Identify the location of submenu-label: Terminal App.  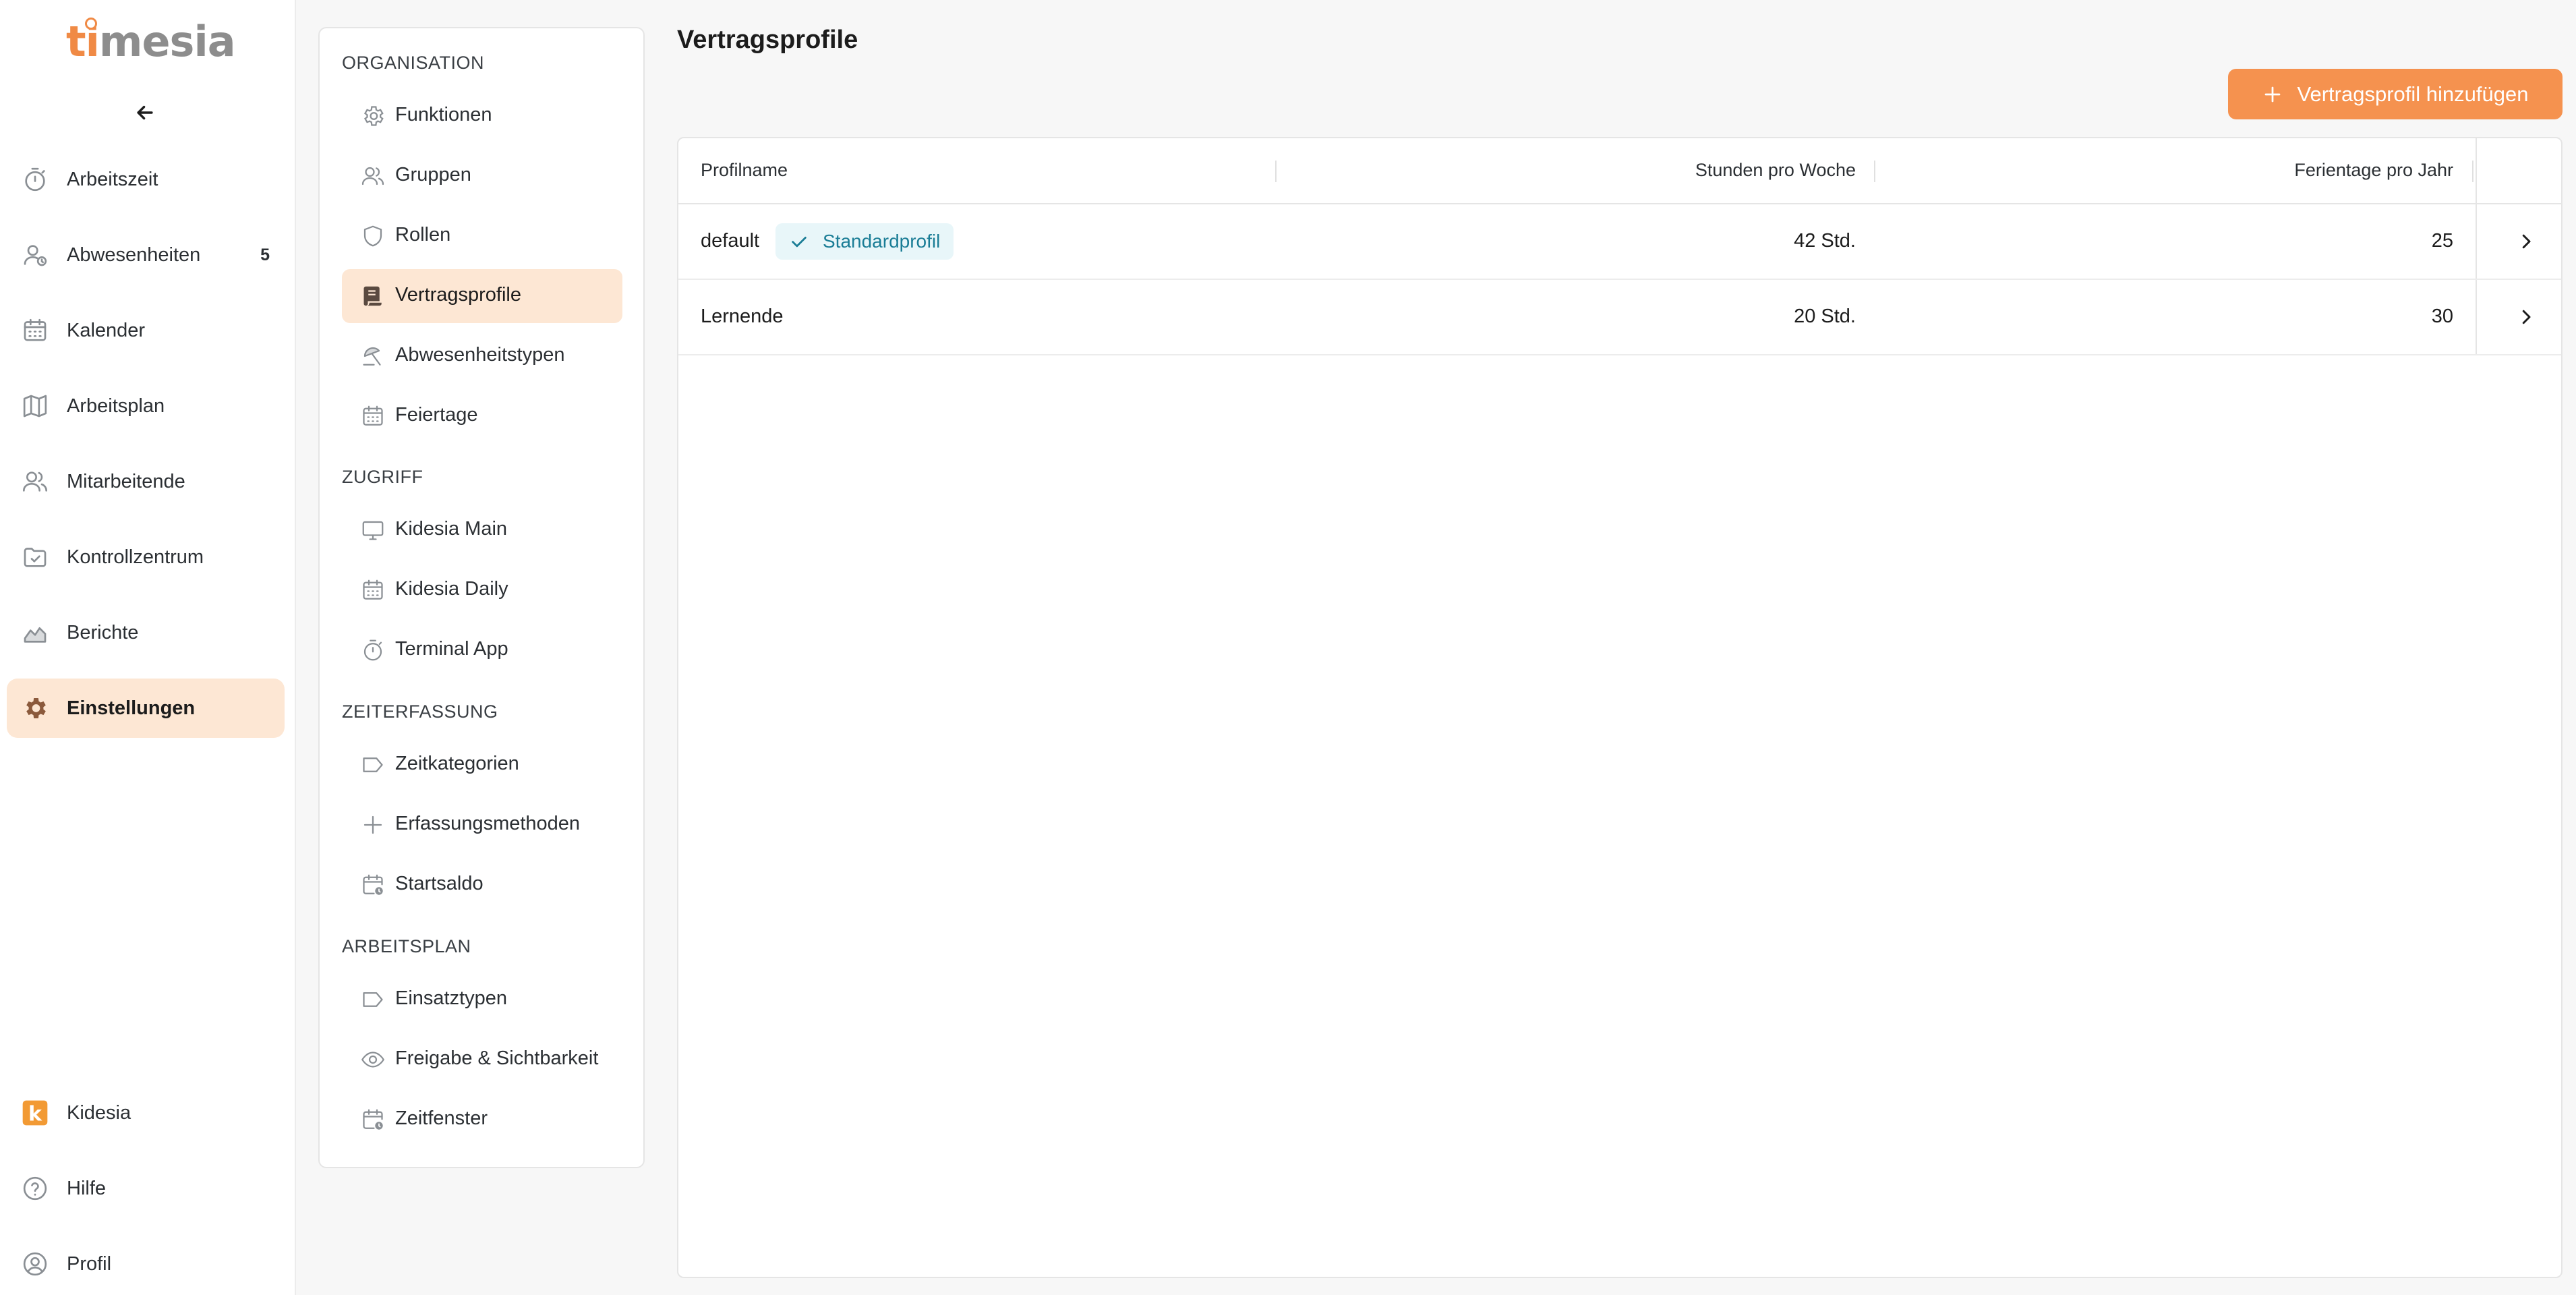
(451, 649).